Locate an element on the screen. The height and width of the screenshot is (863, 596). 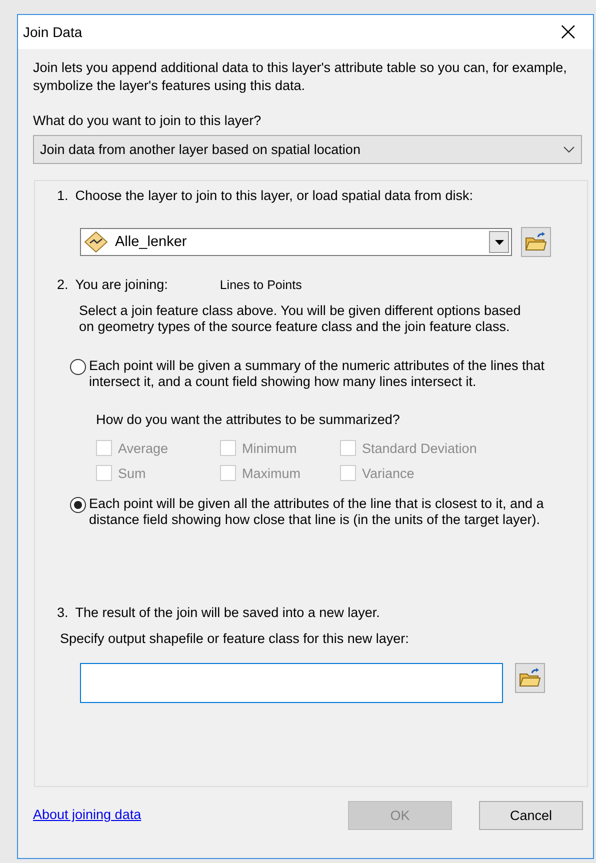
option-text: Each point will be given a summary of the numeric attributes of the lines that intersect it, and a count field showing how many lines intersect it. is located at coordinates (317, 374).